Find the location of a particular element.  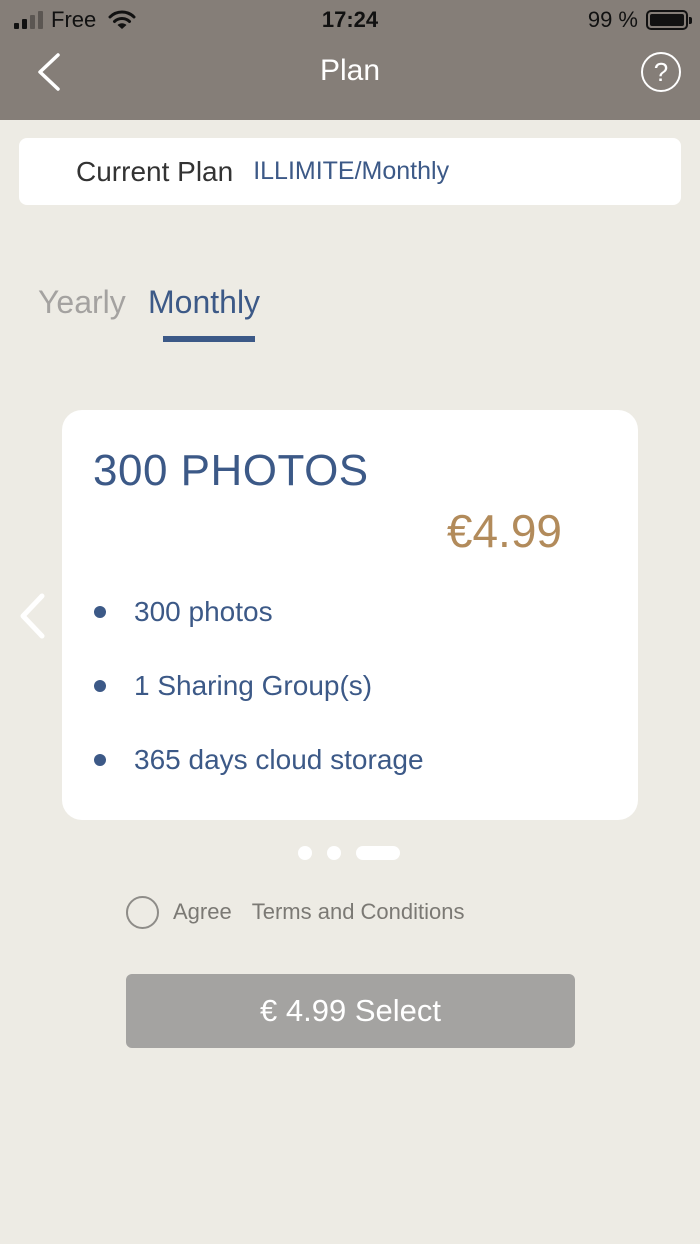

current-plan-bar: Current Plan ILLIMITE/Monthly is located at coordinates (350, 171).